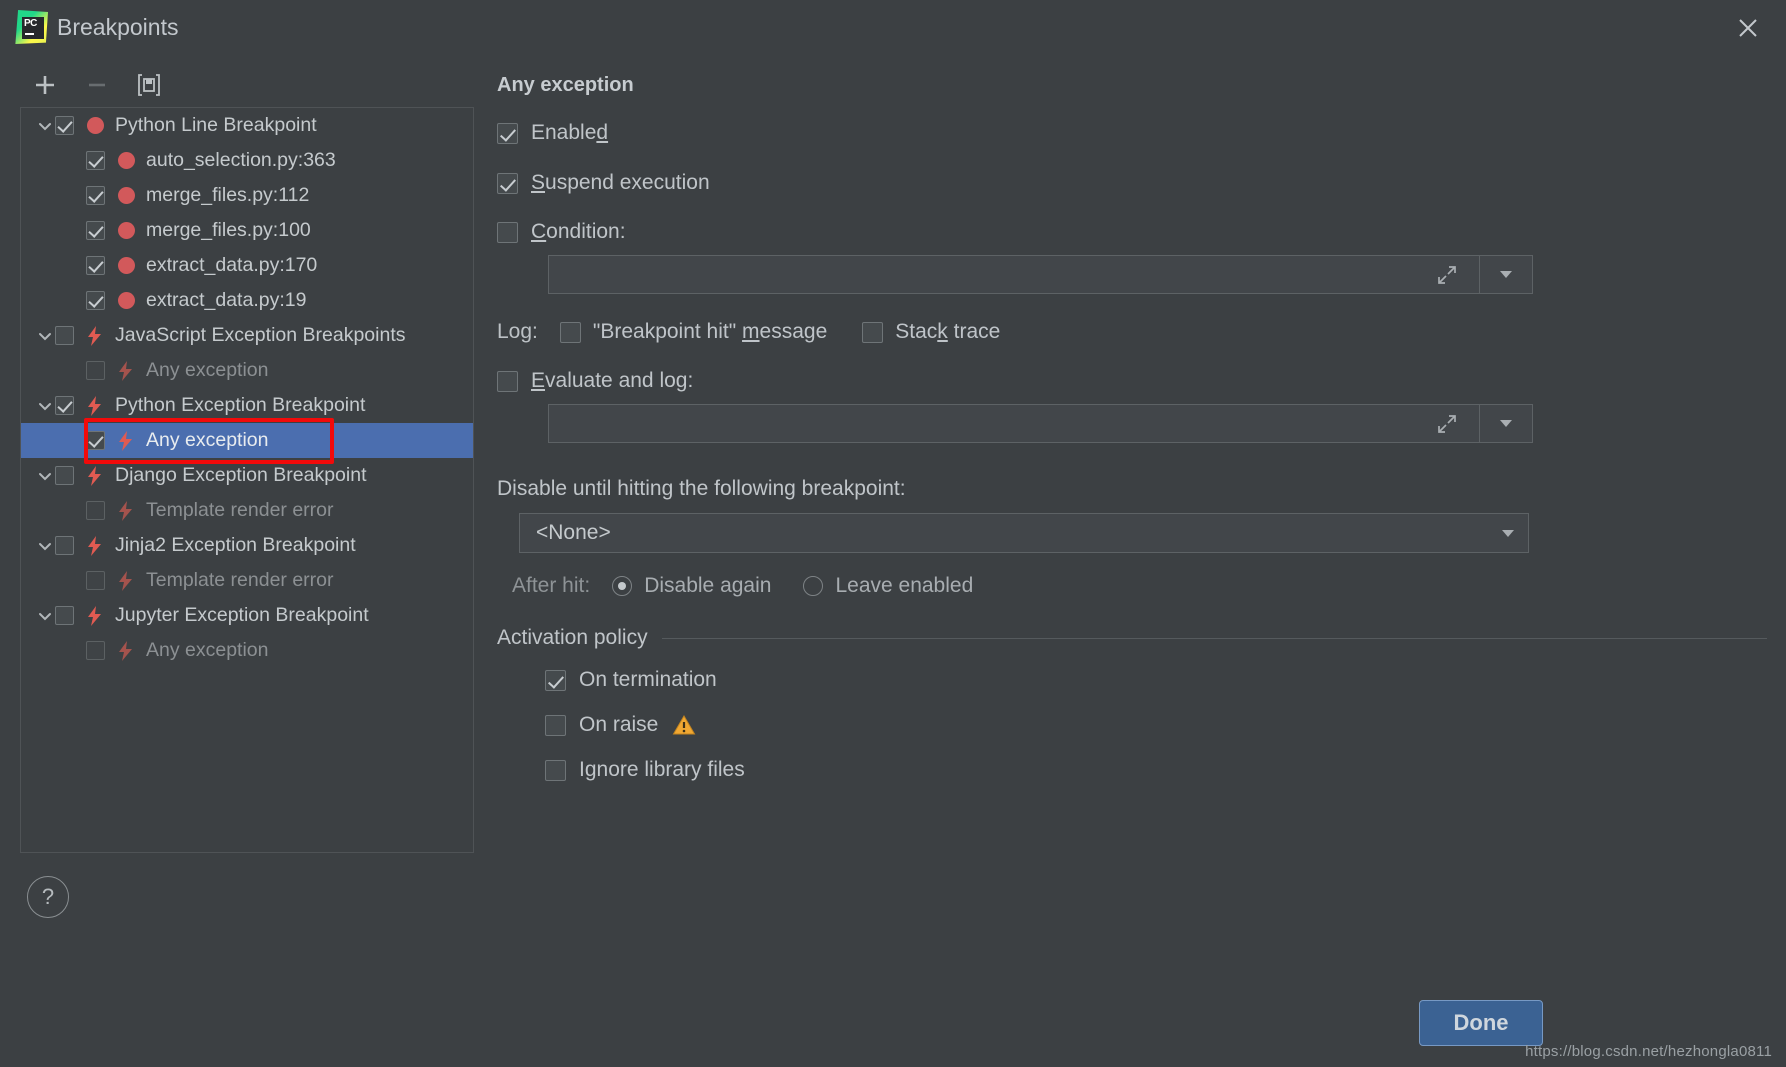  What do you see at coordinates (555, 725) in the screenshot?
I see `on-raise-checkbox` at bounding box center [555, 725].